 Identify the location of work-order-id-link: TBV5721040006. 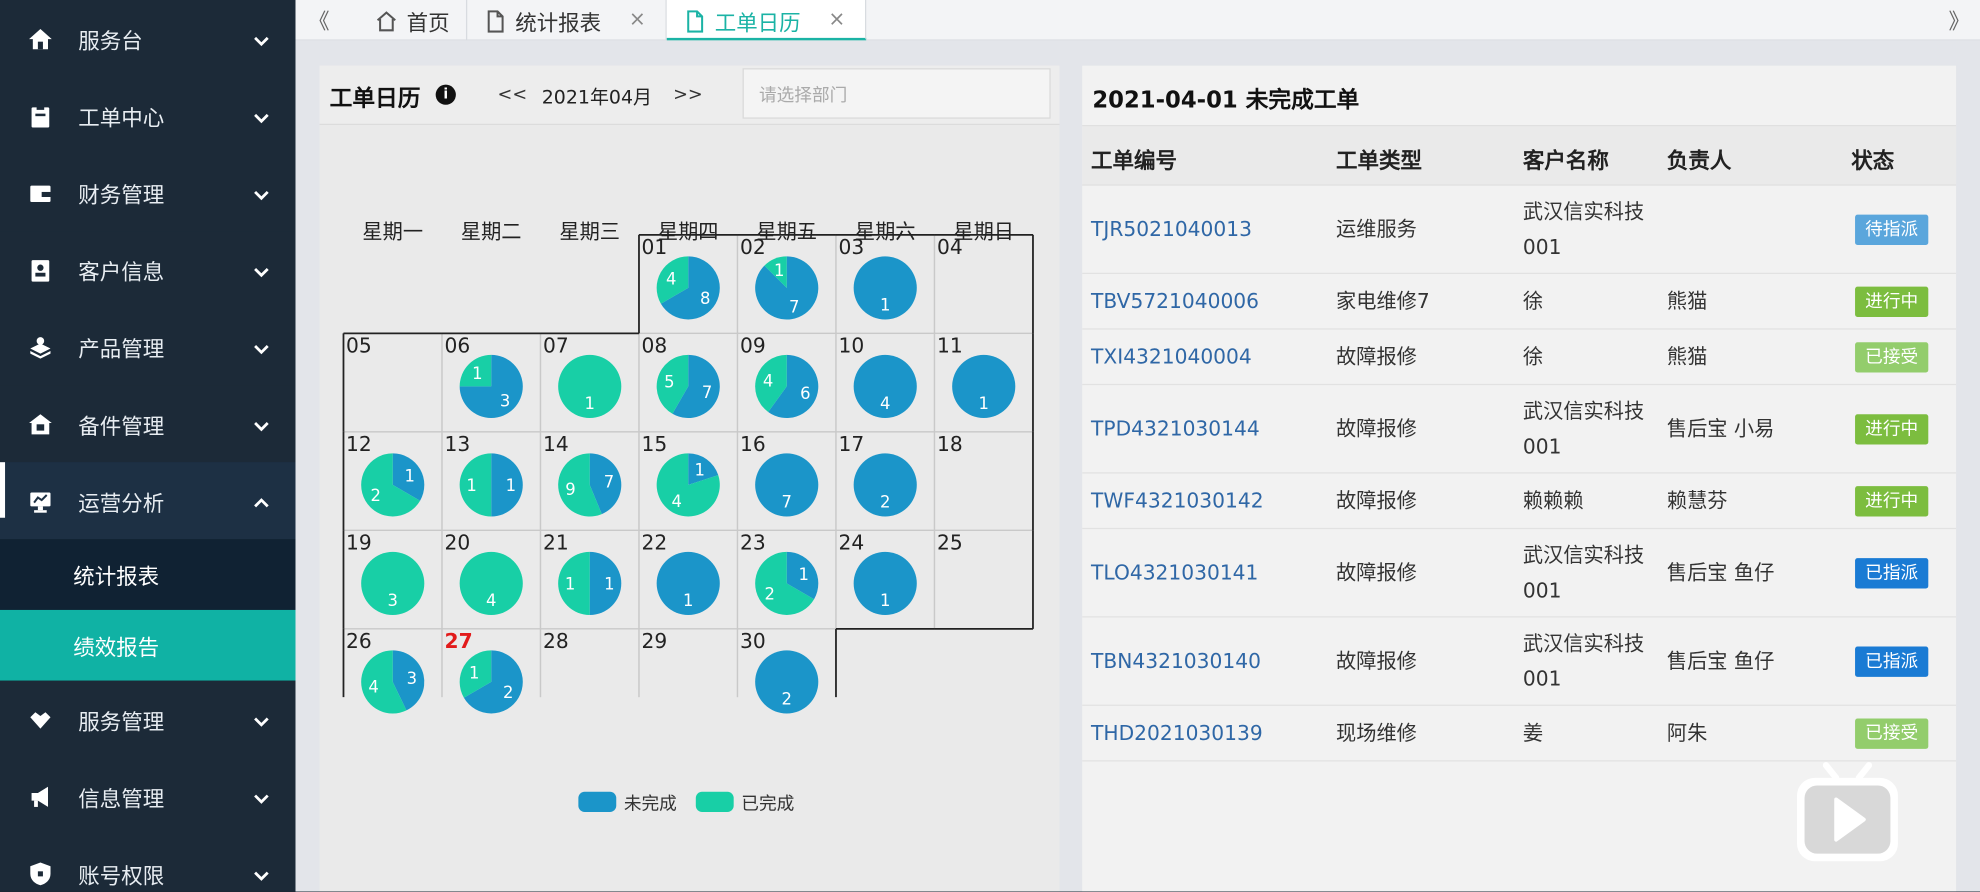
(1175, 301).